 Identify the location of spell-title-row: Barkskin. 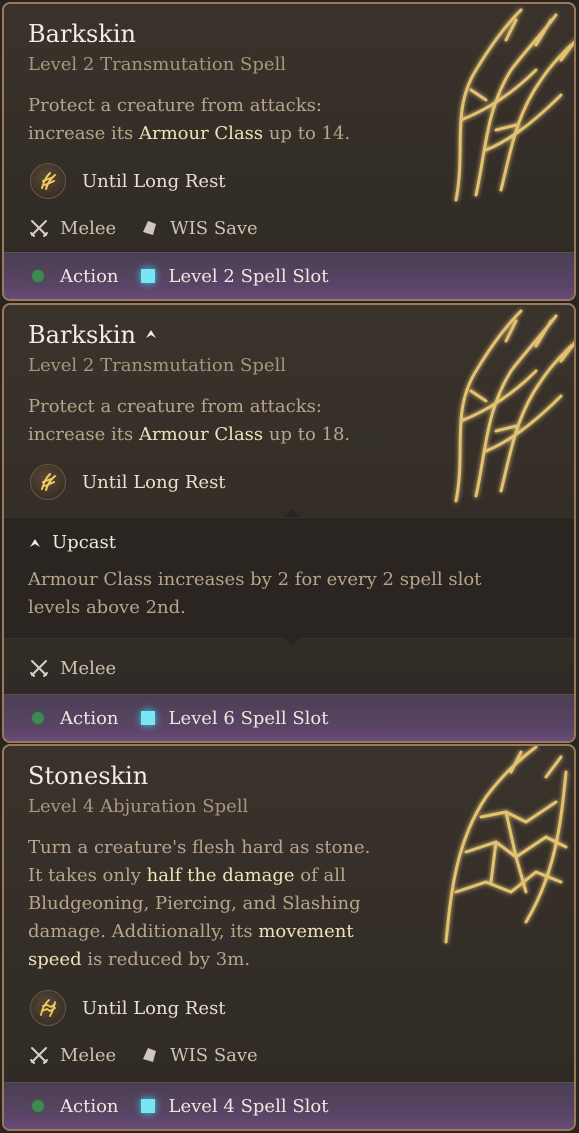
(93, 335).